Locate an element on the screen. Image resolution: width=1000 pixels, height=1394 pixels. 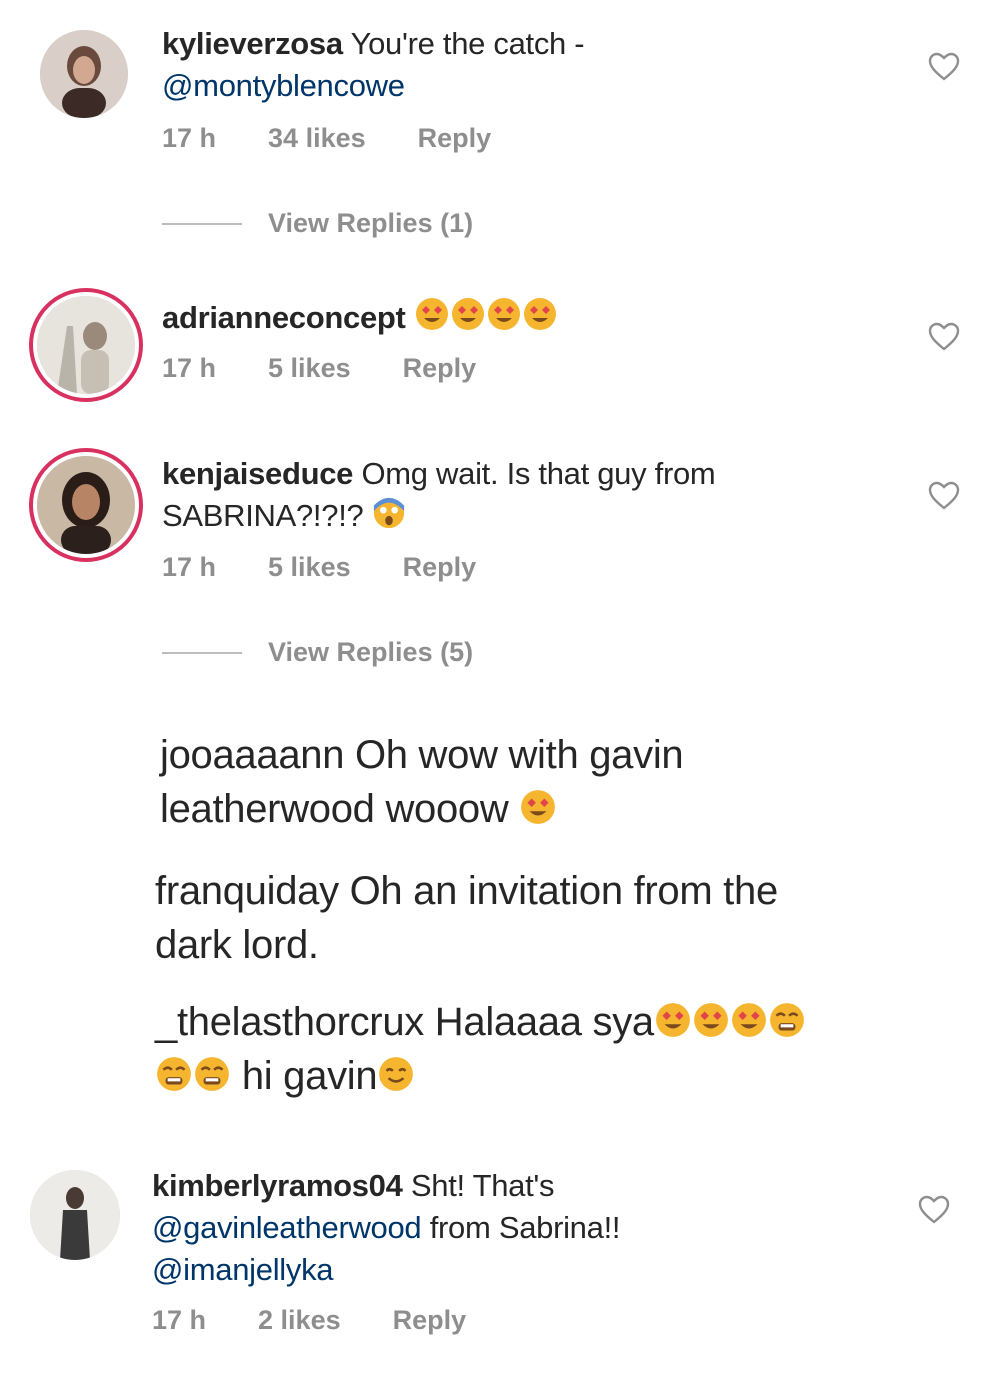
mention-link: @montyblencowe is located at coordinates (283, 85).